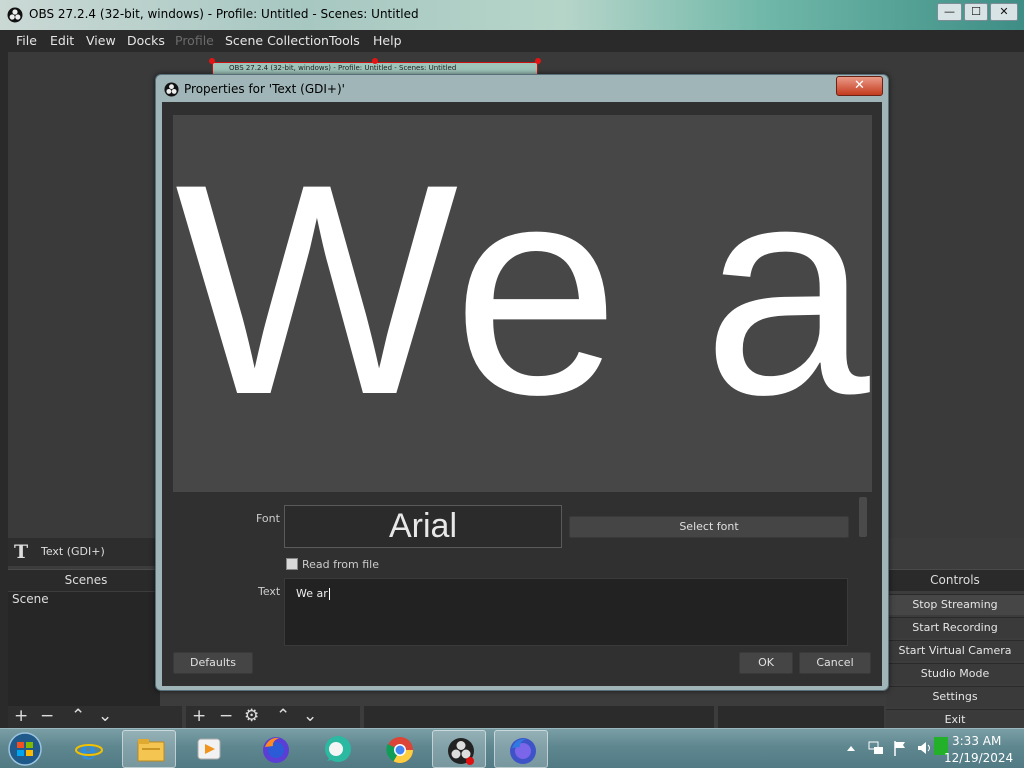 This screenshot has height=768, width=1024. Describe the element at coordinates (955, 627) in the screenshot. I see `start-recording-button: Start Recording` at that location.